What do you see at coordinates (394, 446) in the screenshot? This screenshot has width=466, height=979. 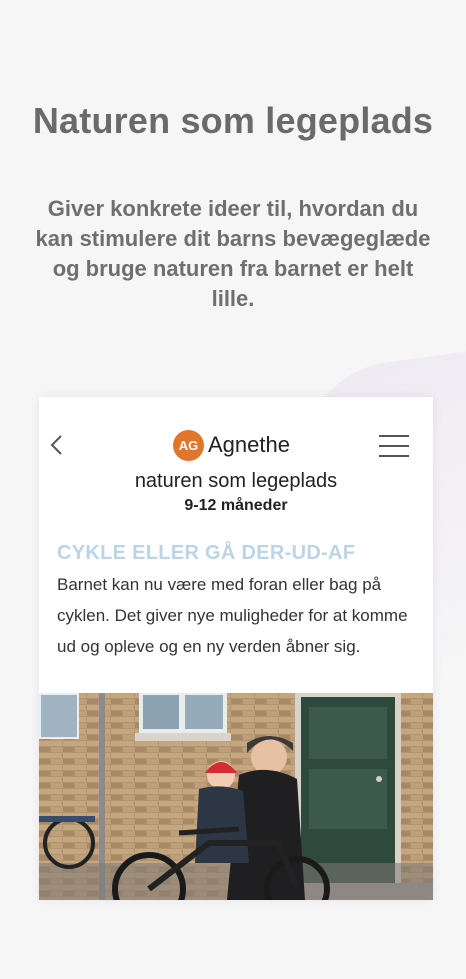 I see `hamburger-menu-icon` at bounding box center [394, 446].